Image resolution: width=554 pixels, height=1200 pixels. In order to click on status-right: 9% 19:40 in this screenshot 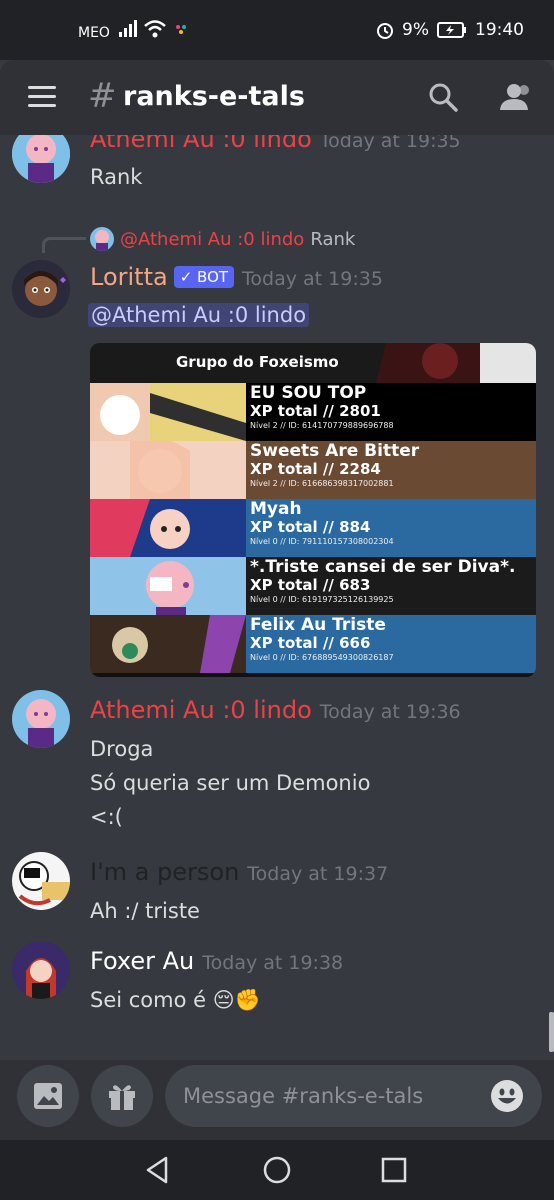, I will do `click(450, 30)`.